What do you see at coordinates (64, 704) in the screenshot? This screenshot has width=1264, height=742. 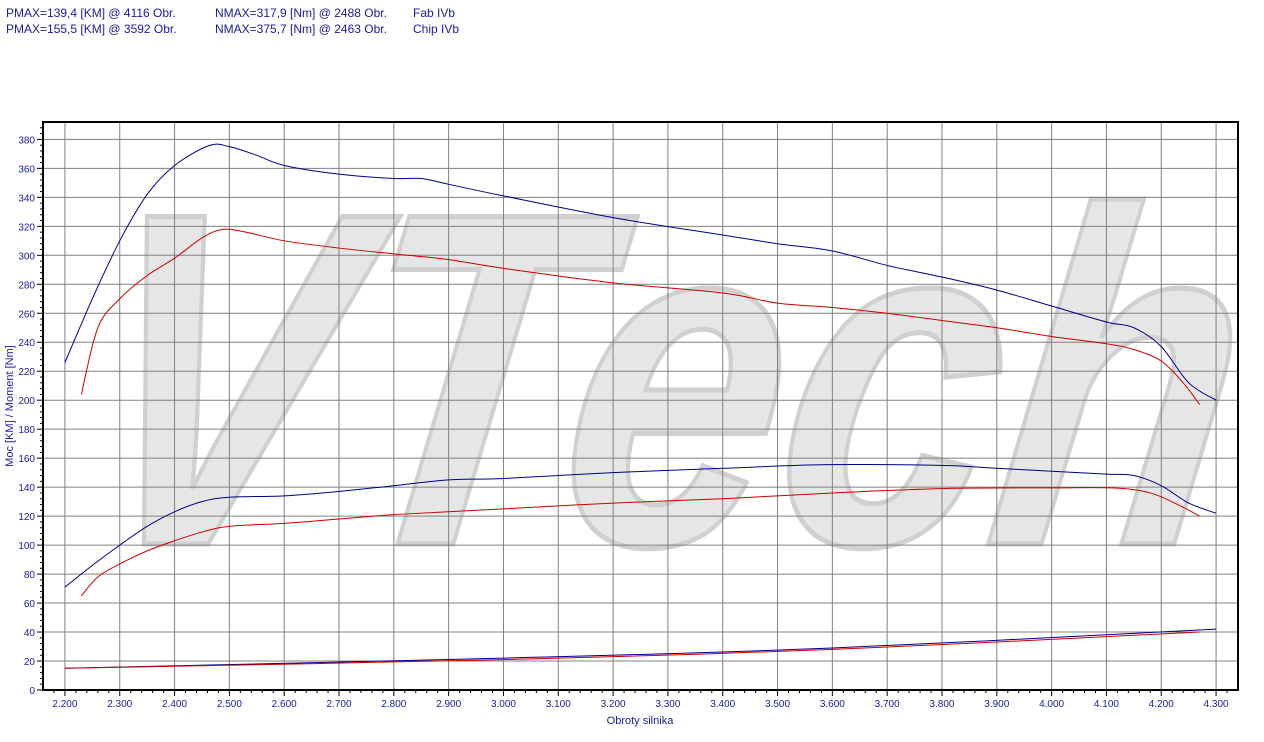 I see `x-tick-label: 2.200` at bounding box center [64, 704].